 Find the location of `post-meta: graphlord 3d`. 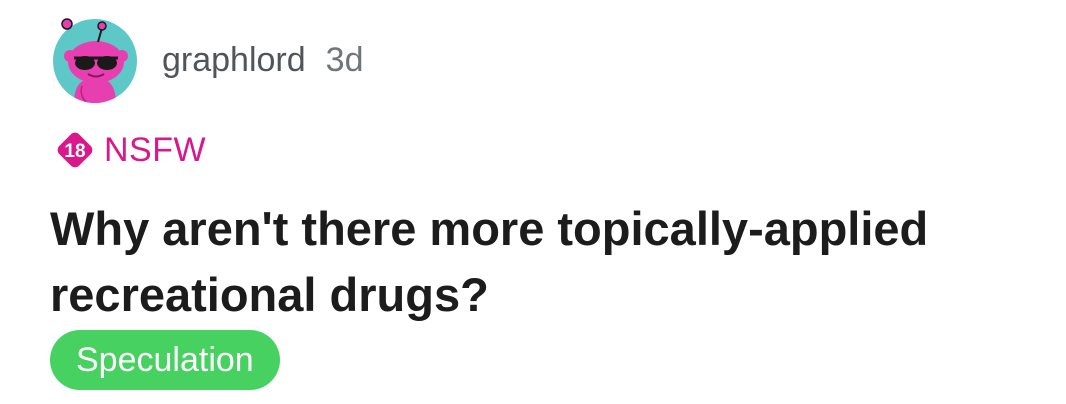

post-meta: graphlord 3d is located at coordinates (262, 60).